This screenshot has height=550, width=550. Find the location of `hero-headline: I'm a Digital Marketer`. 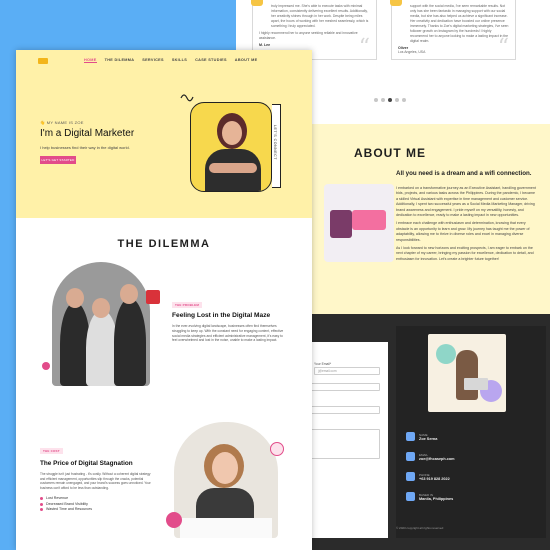

hero-headline: I'm a Digital Marketer is located at coordinates (87, 133).